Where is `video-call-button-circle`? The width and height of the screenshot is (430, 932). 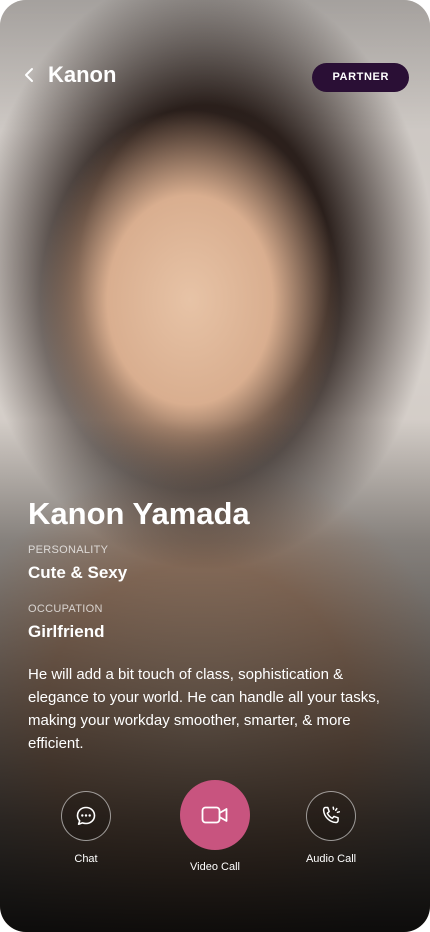 video-call-button-circle is located at coordinates (215, 815).